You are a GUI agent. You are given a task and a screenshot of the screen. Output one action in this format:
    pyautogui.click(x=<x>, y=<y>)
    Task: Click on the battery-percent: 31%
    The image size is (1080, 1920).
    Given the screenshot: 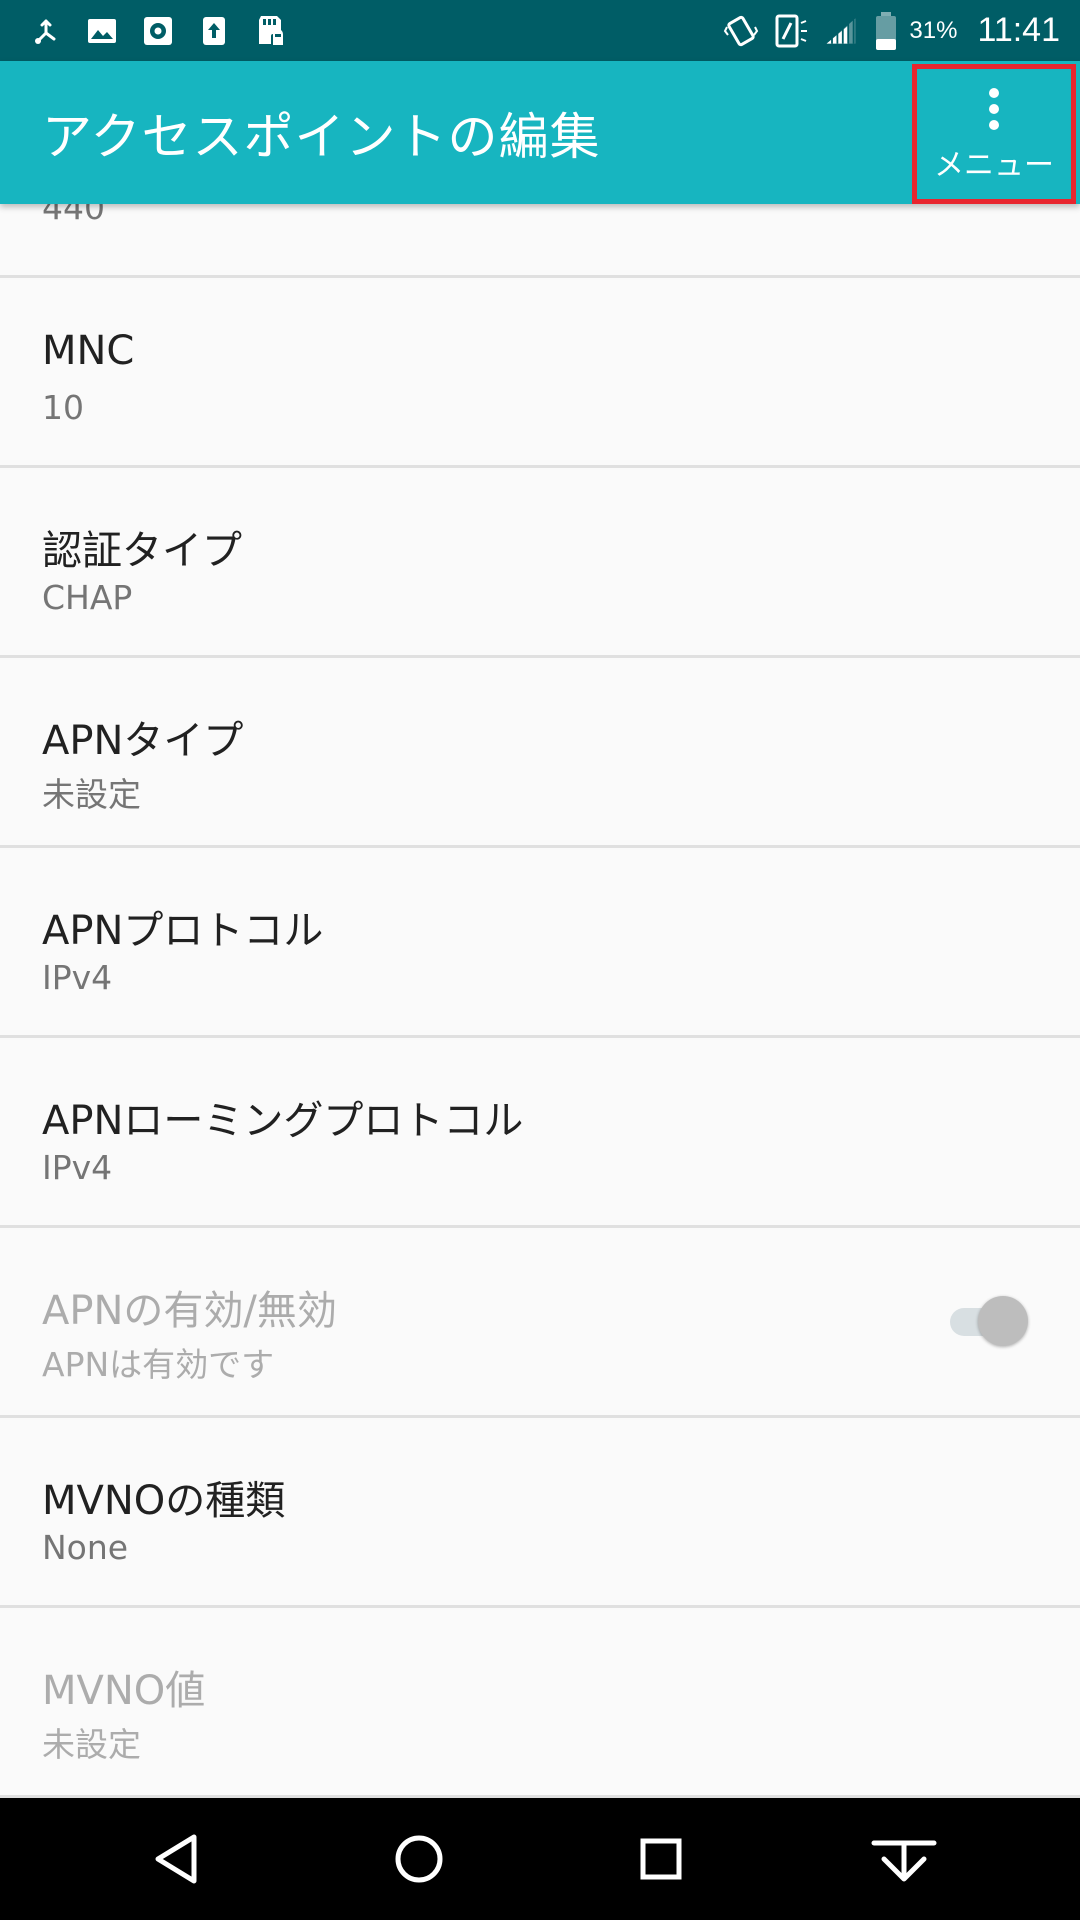 What is the action you would take?
    pyautogui.click(x=933, y=30)
    